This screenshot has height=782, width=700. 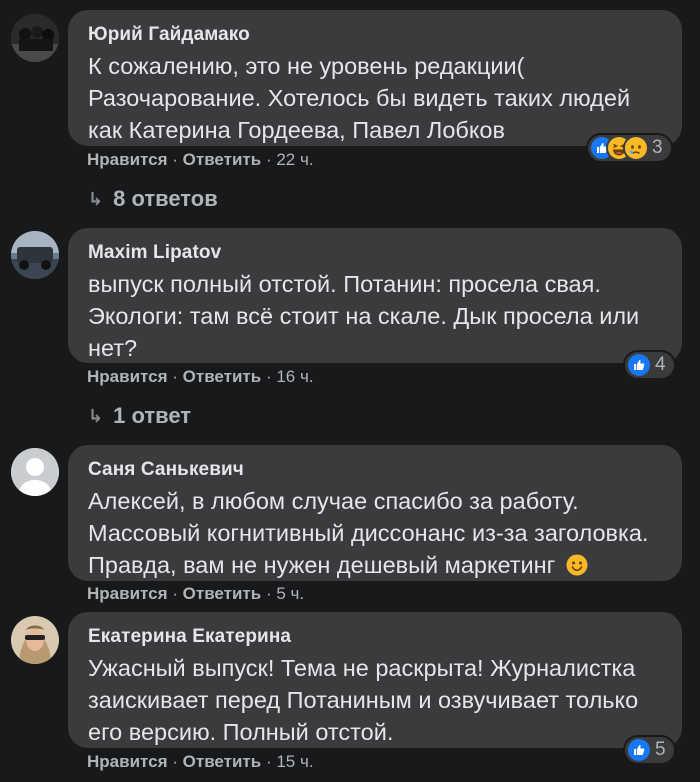 I want to click on default-user-icon, so click(x=35, y=472).